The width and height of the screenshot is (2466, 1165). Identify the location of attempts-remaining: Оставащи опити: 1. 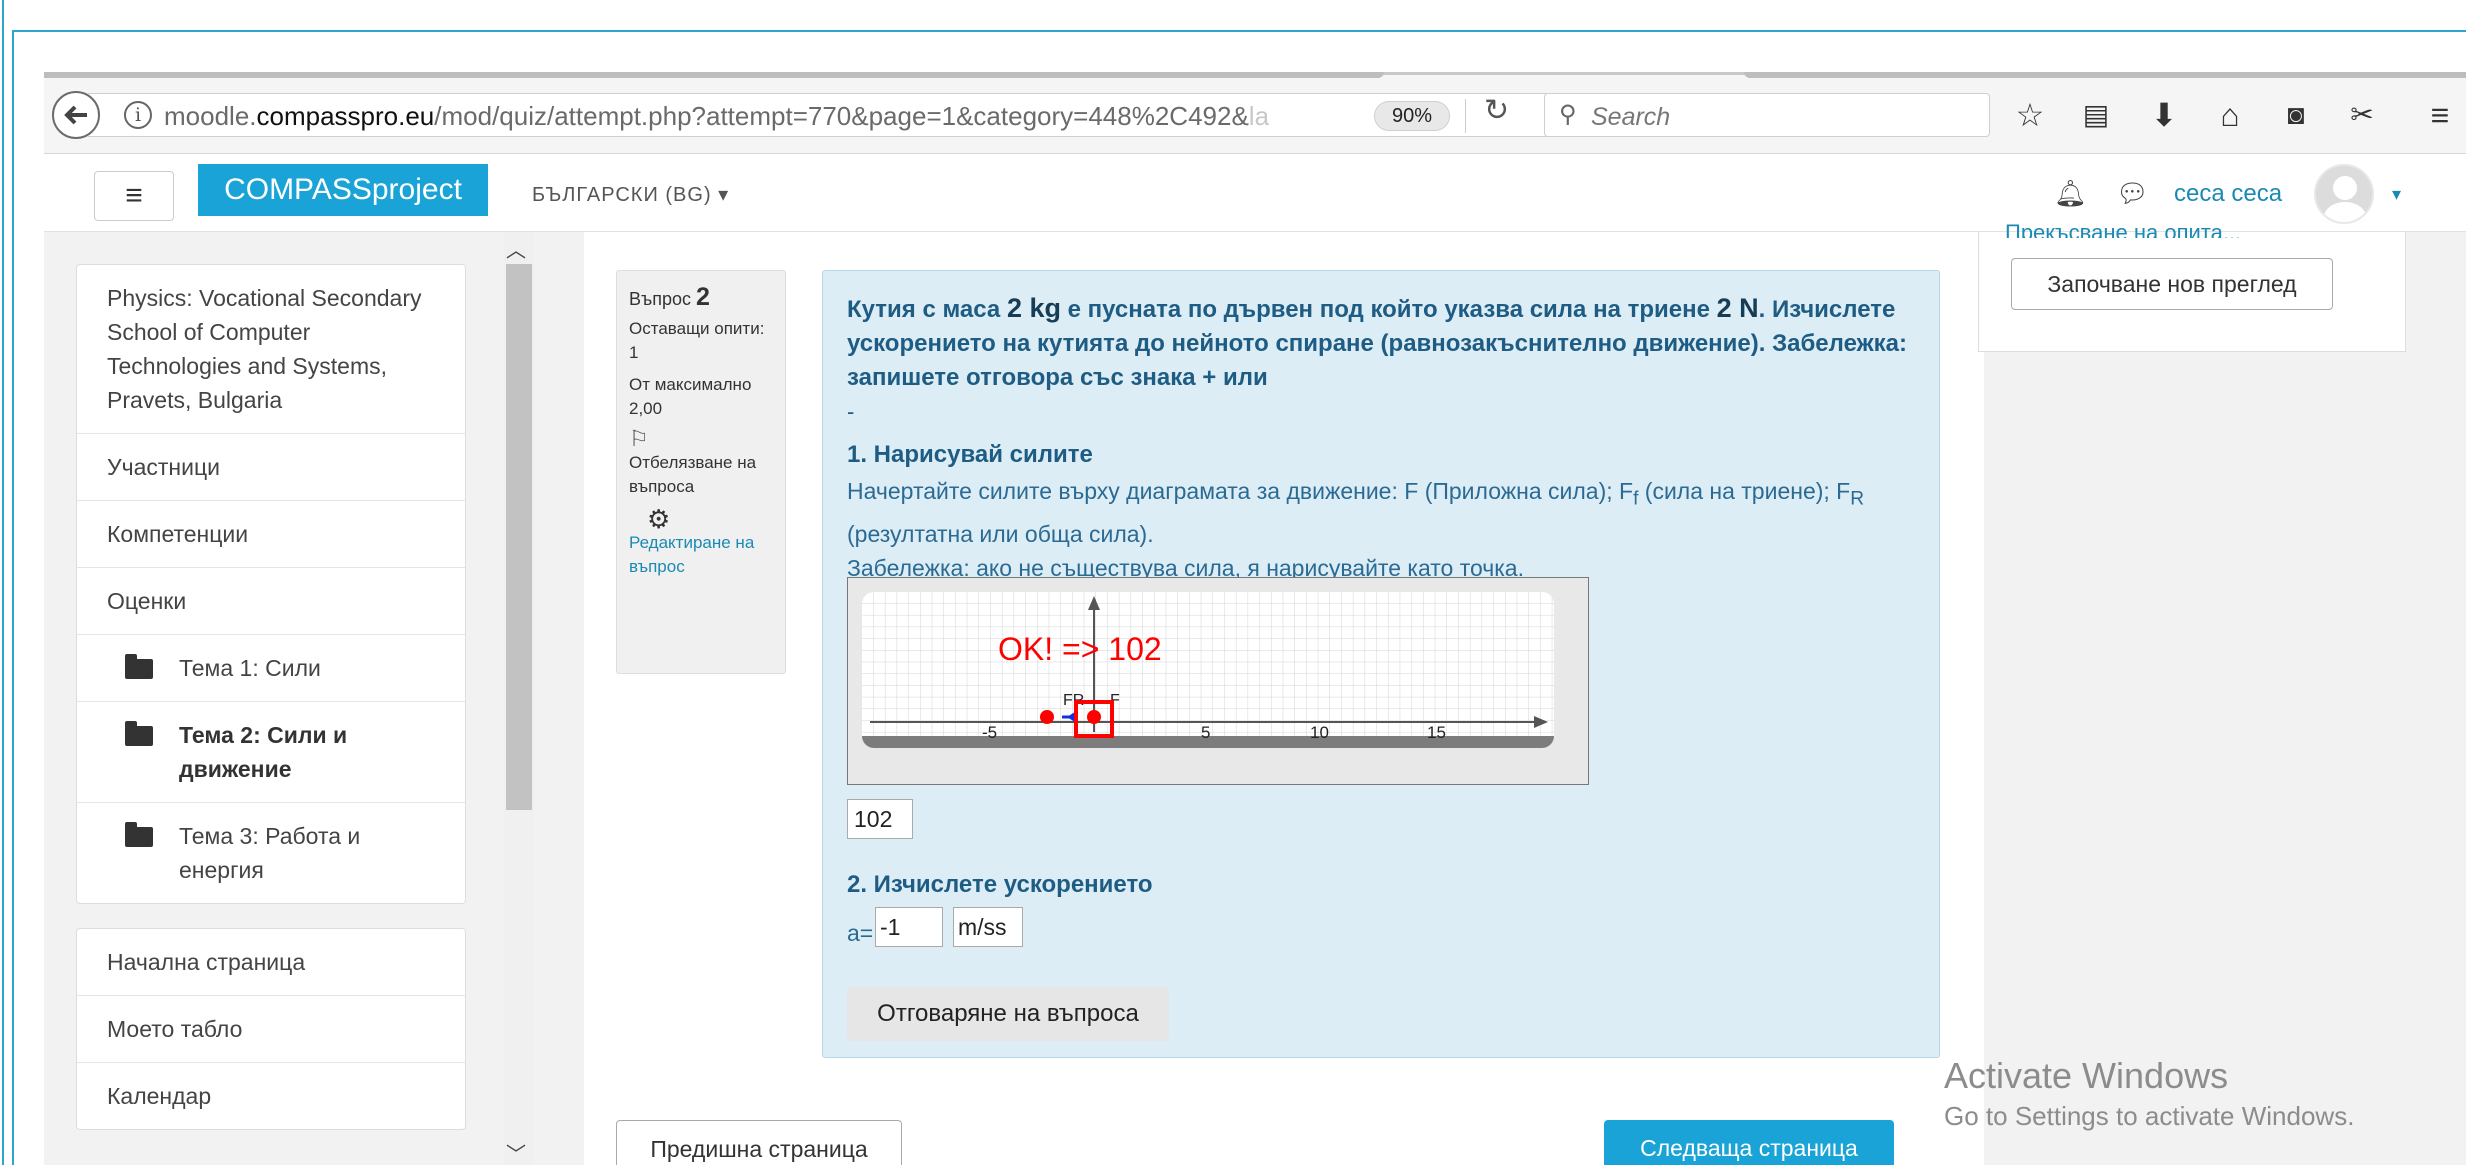
(697, 340).